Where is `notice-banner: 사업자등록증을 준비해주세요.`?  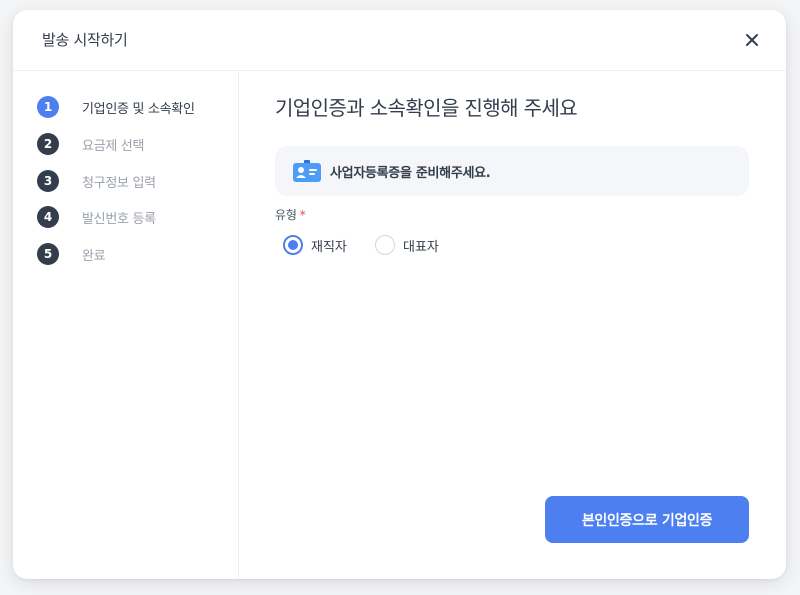
notice-banner: 사업자등록증을 준비해주세요. is located at coordinates (512, 171).